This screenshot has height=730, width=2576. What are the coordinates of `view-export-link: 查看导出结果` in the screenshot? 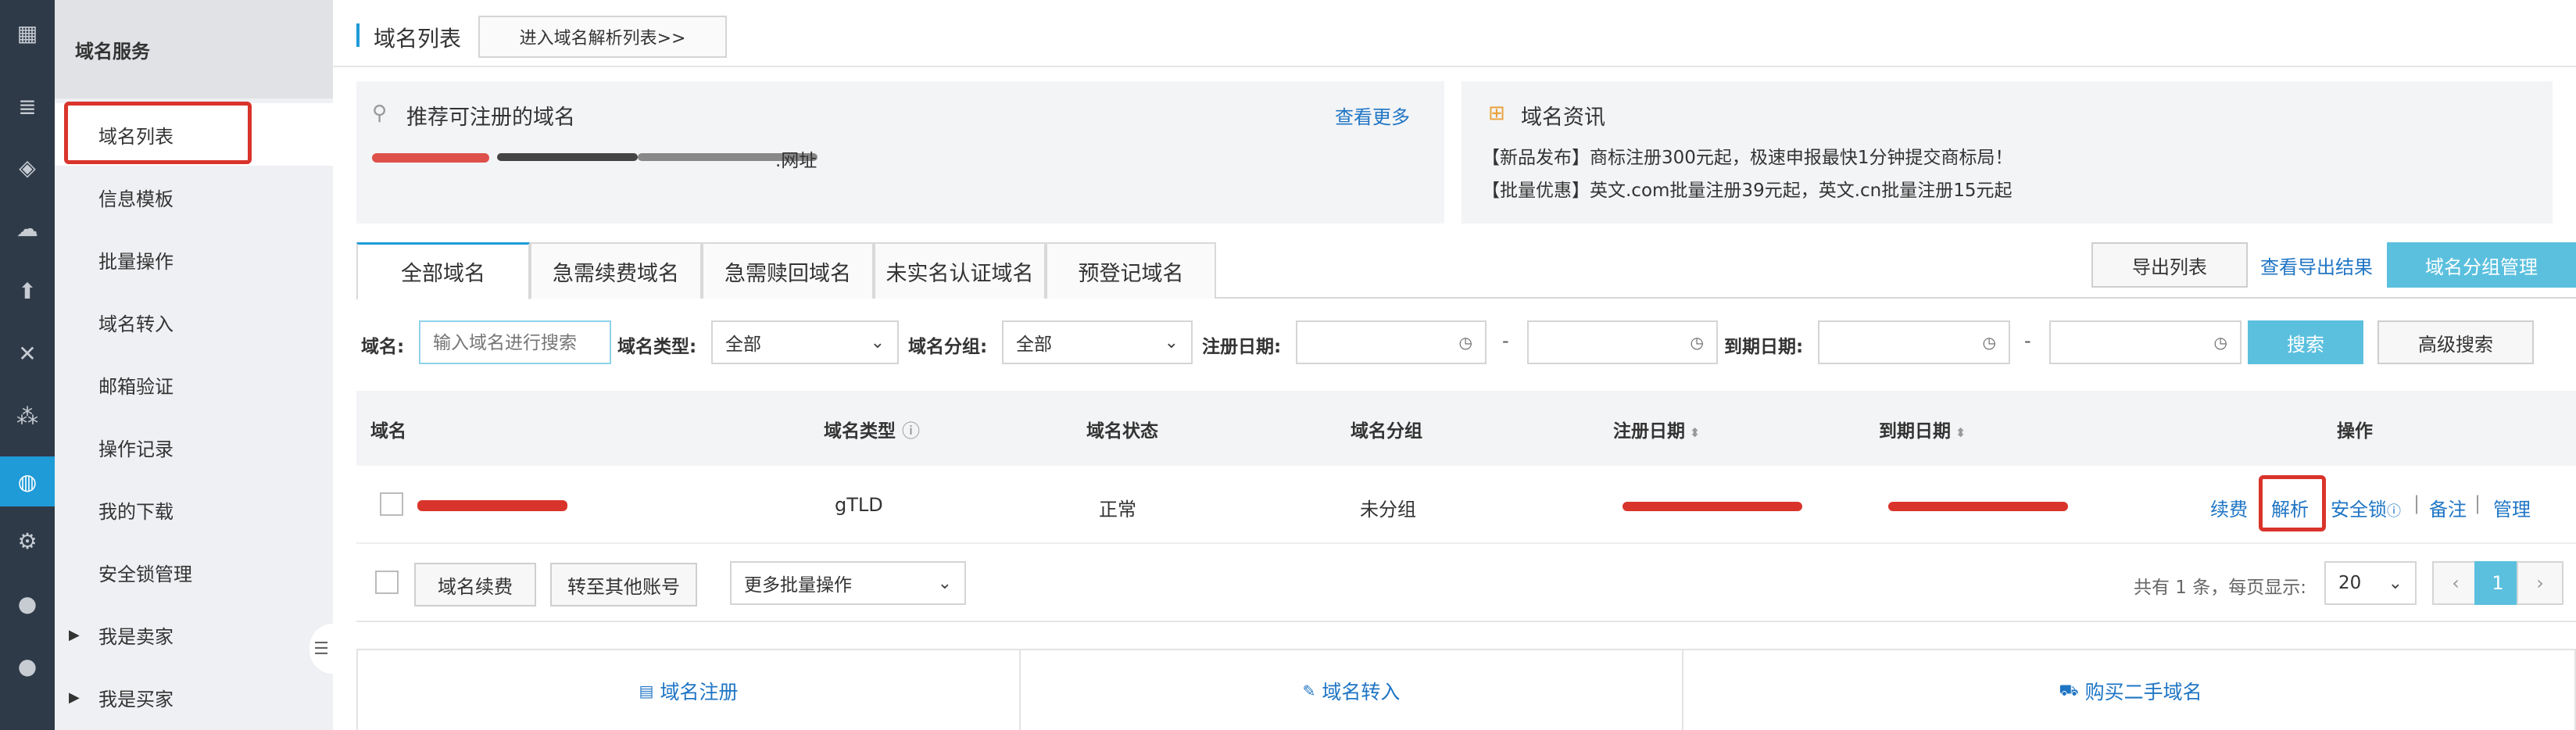 It's located at (2316, 265).